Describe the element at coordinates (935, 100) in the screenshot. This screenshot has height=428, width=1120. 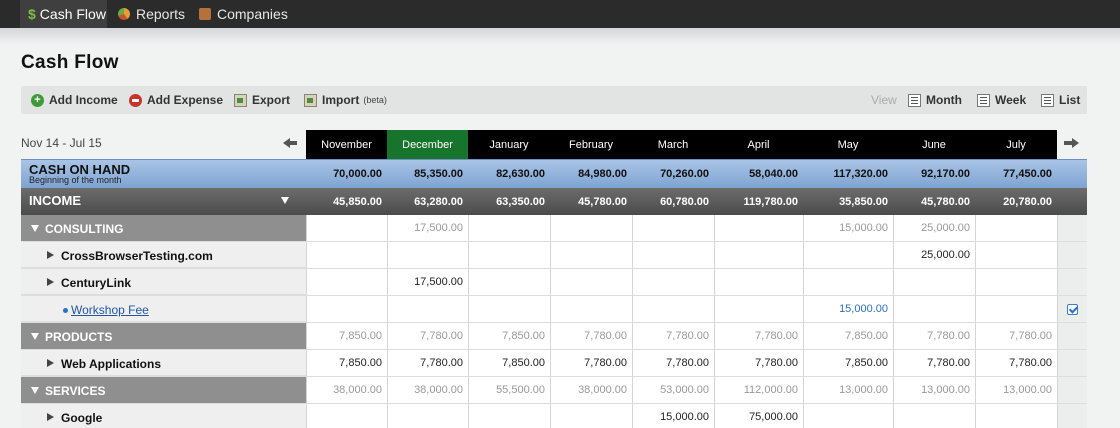
I see `view-month-button: Month` at that location.